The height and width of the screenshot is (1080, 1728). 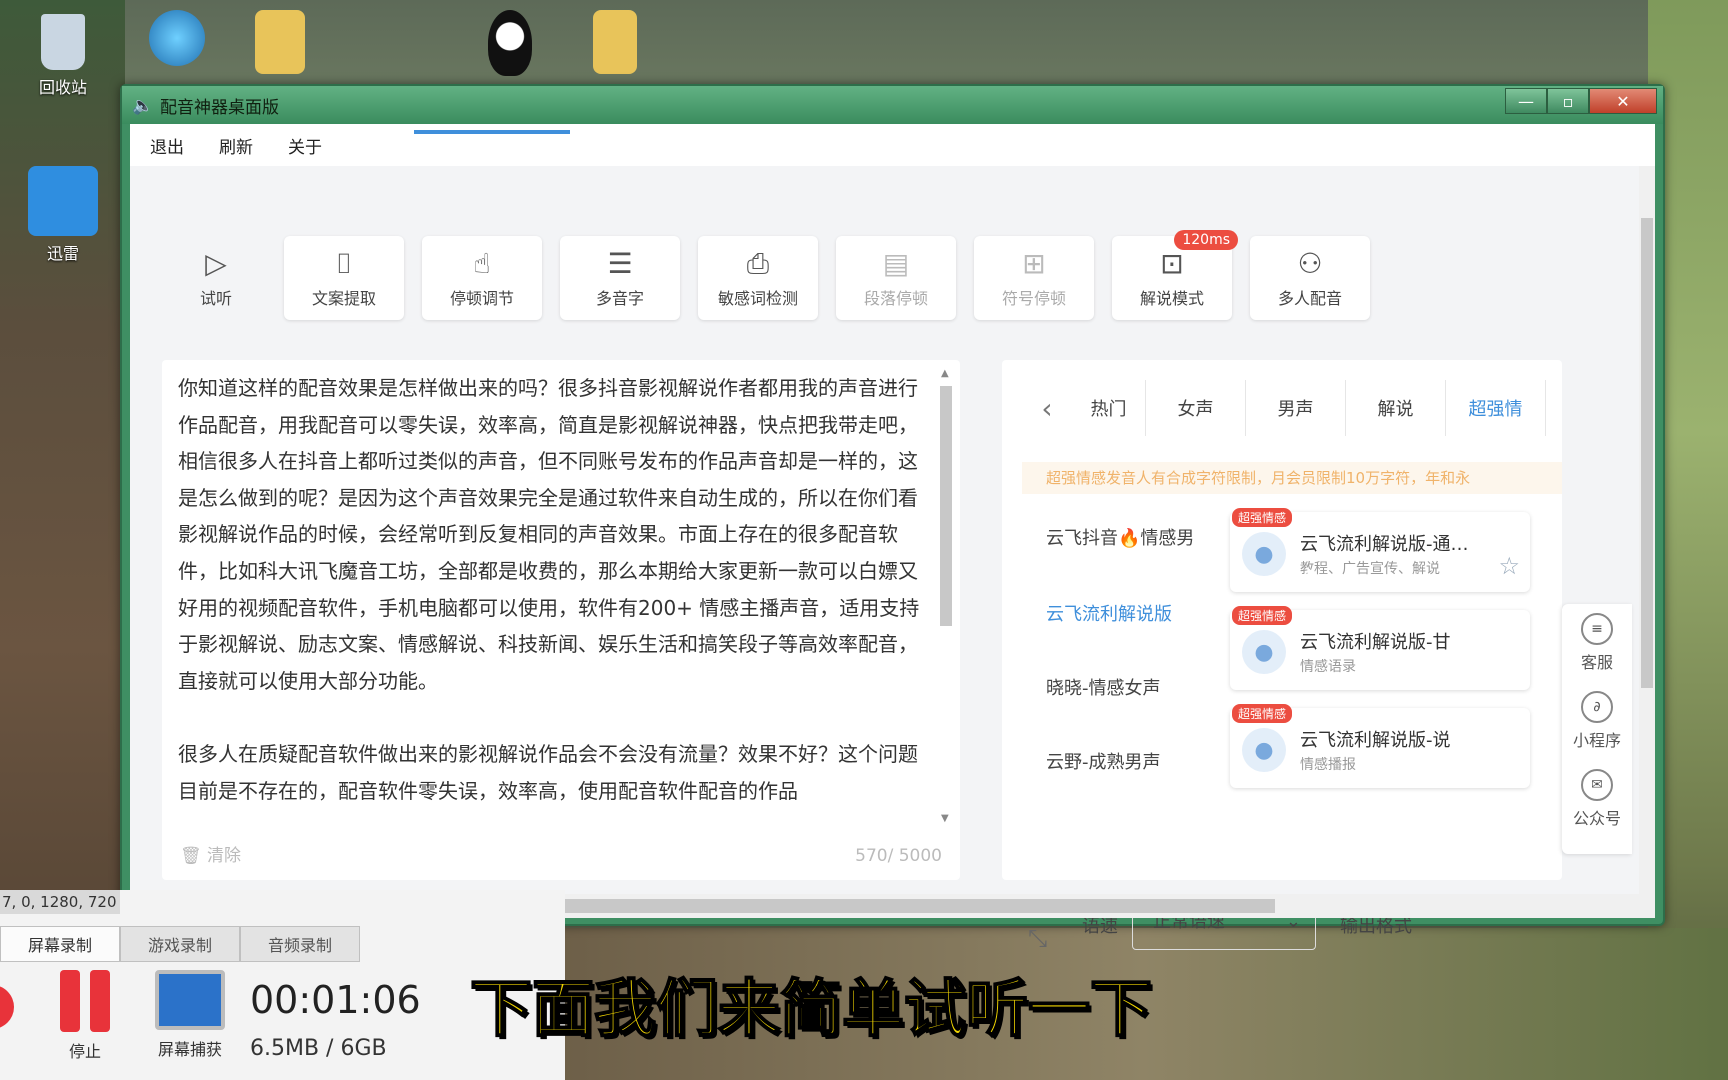 What do you see at coordinates (1597, 629) in the screenshot?
I see `chat-icon: ≡` at bounding box center [1597, 629].